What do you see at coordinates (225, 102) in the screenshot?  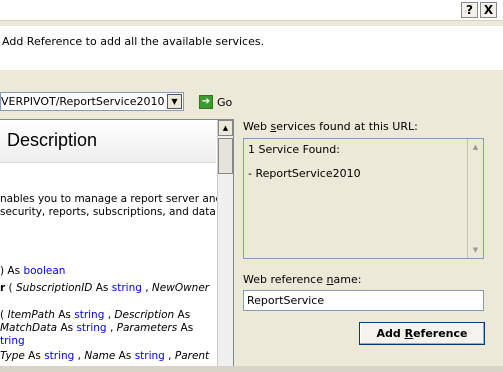 I see `go-label: Go` at bounding box center [225, 102].